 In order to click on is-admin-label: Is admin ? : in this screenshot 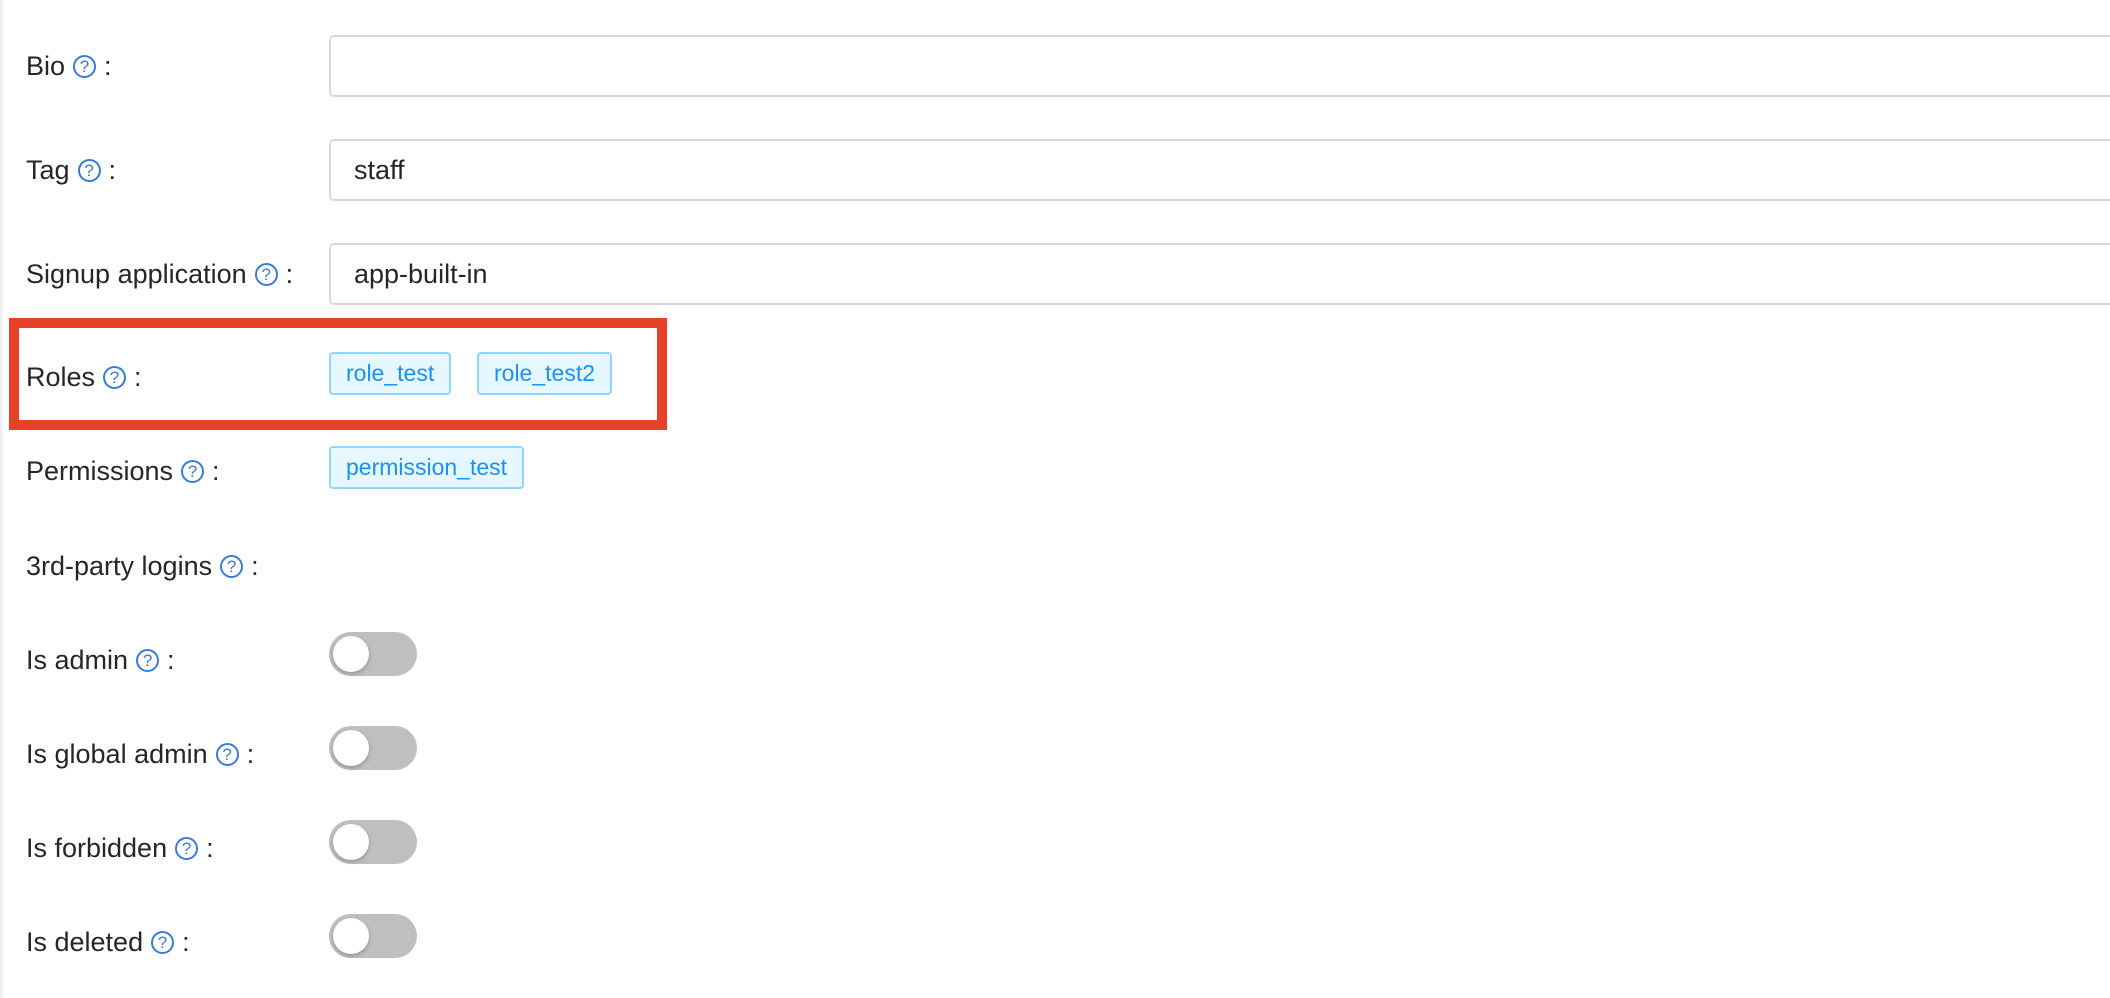, I will do `click(100, 660)`.